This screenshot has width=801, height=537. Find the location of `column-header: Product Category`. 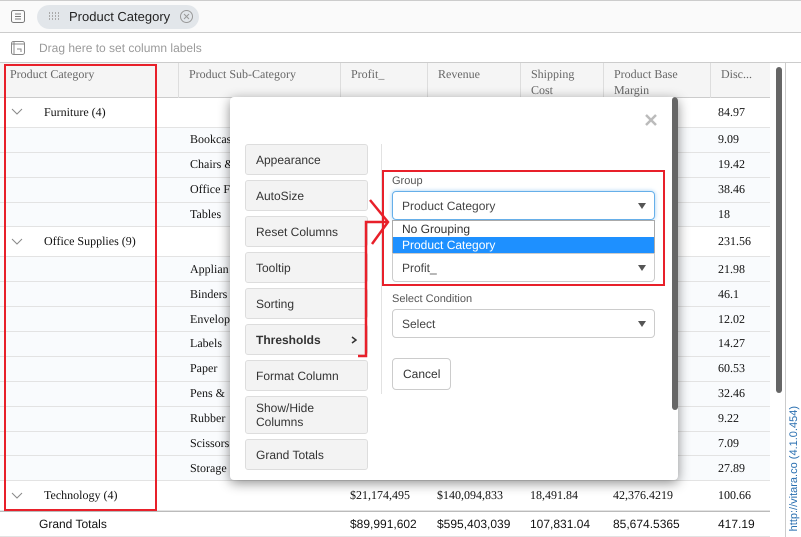

column-header: Product Category is located at coordinates (89, 80).